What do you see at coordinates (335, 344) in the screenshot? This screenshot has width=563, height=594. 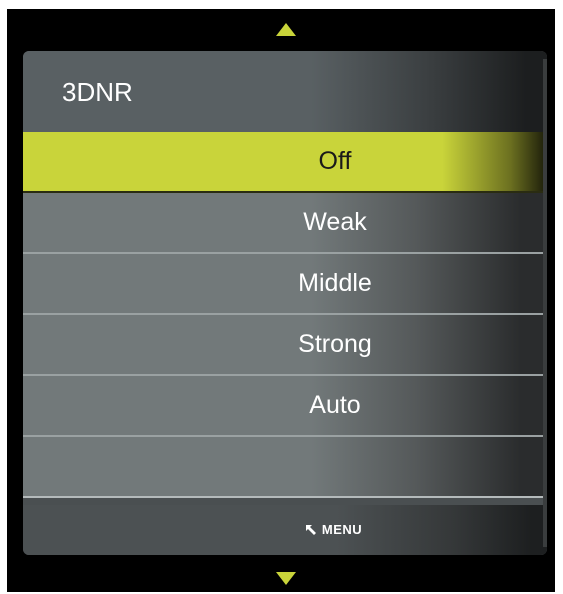 I see `option-label: Strong` at bounding box center [335, 344].